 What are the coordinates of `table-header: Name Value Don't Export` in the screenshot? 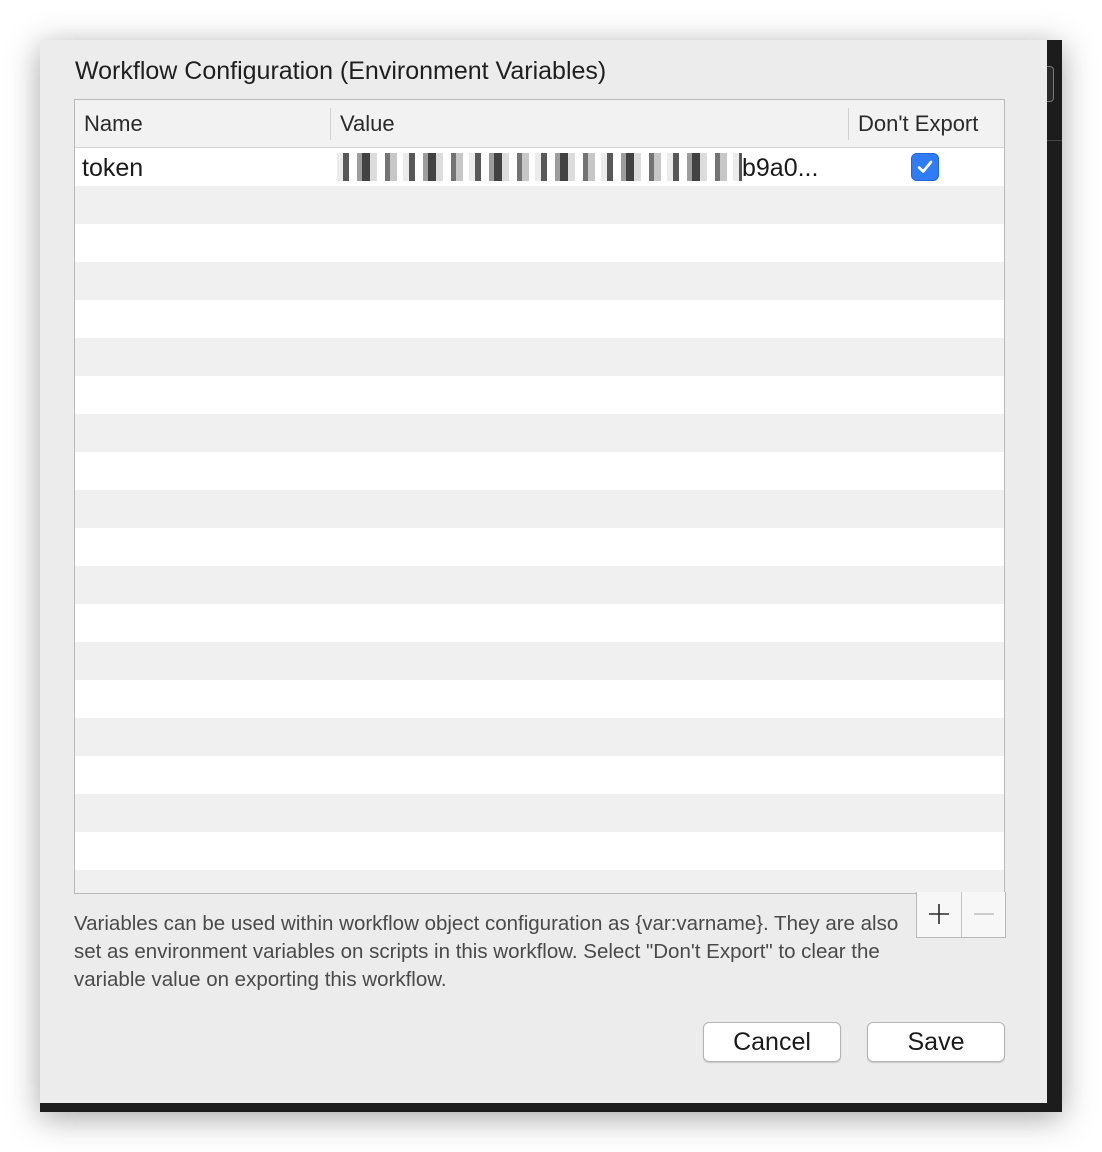 It's located at (539, 124).